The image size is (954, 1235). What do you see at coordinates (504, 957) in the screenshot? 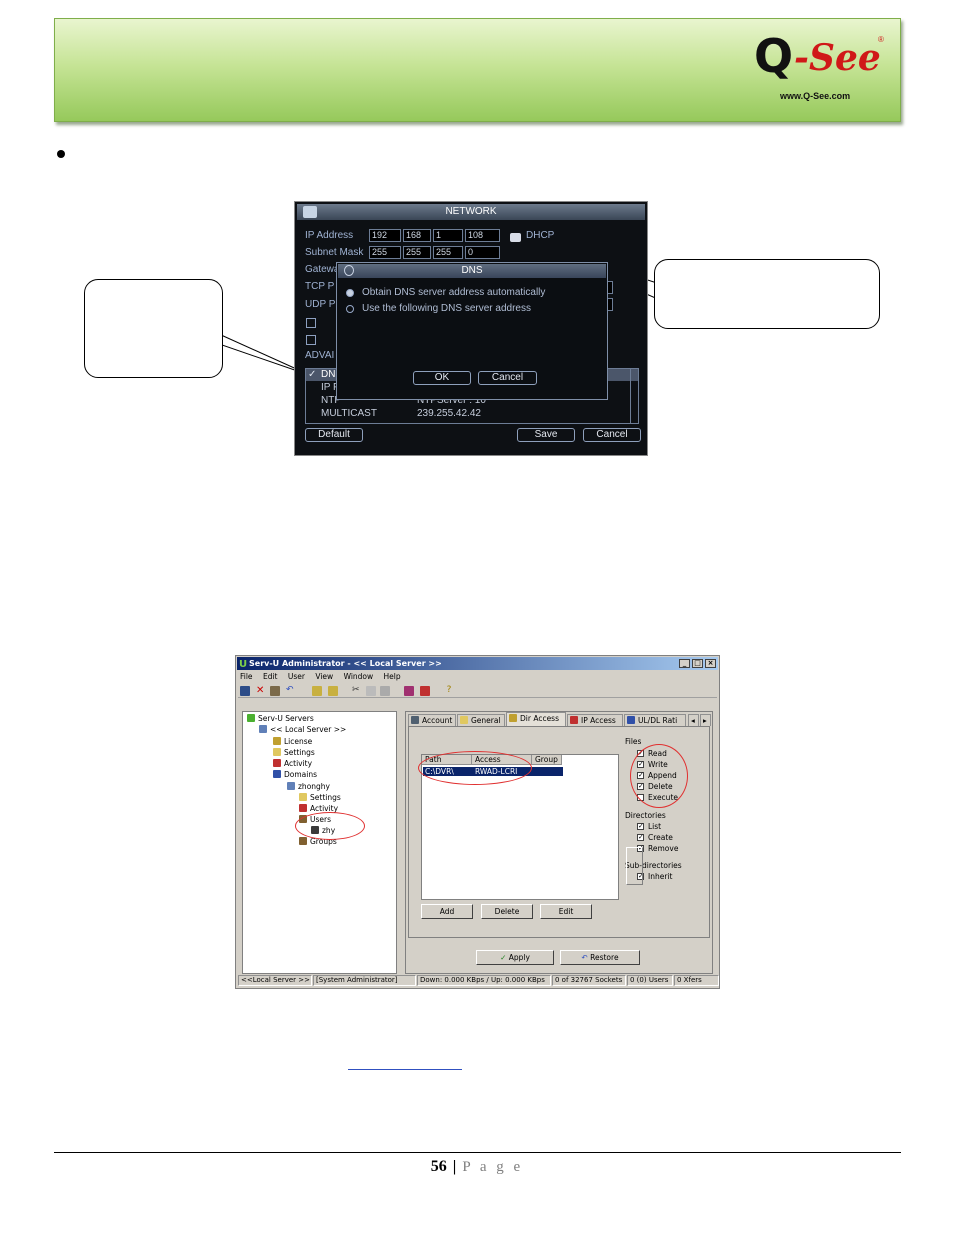
I see `apply-check-icon: ✓` at bounding box center [504, 957].